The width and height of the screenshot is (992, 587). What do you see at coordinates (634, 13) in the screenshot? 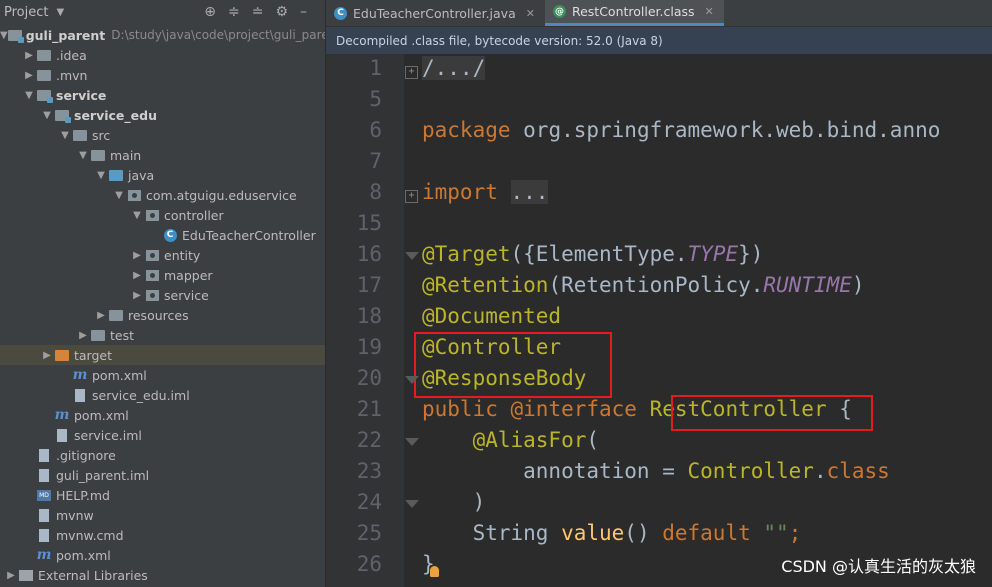
I see `tab-restcontroller: @ RestController.class ✕` at bounding box center [634, 13].